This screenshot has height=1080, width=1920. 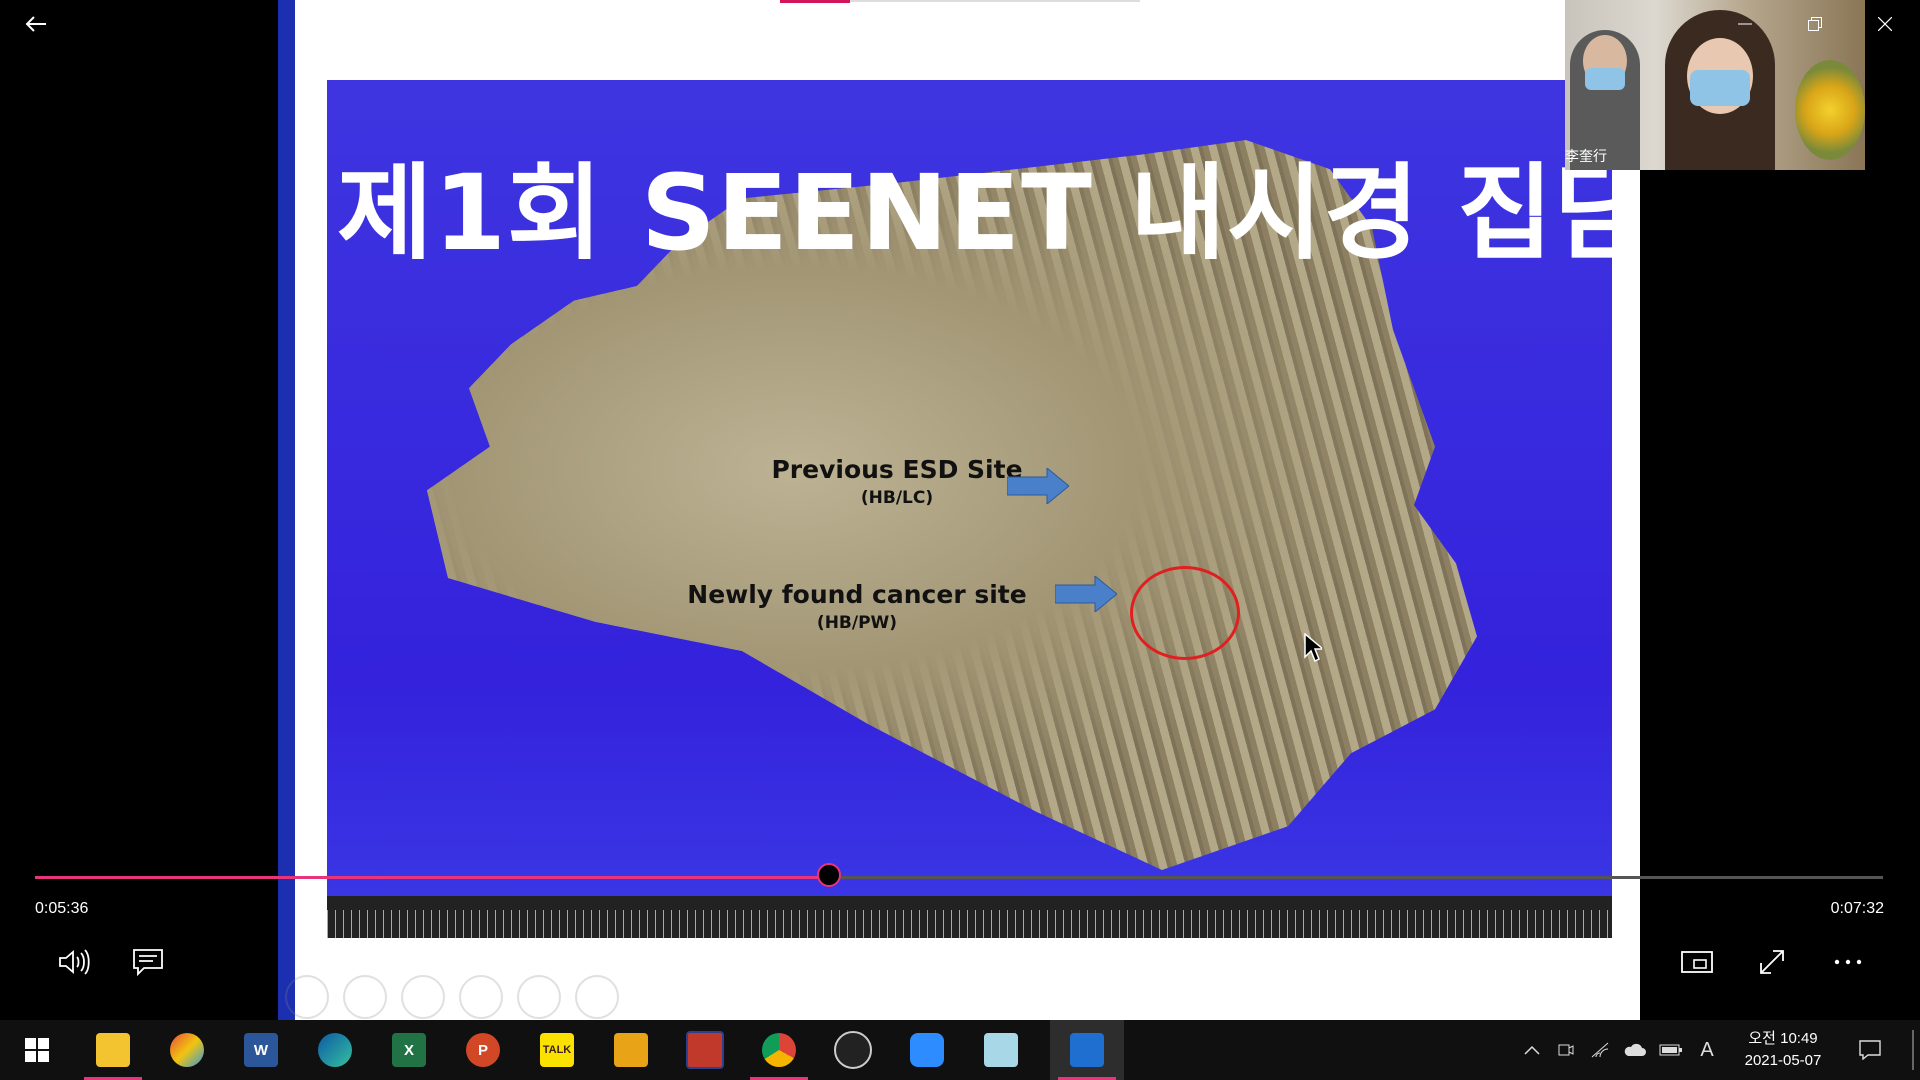 I want to click on total-time: 0:07:32, so click(x=1857, y=908).